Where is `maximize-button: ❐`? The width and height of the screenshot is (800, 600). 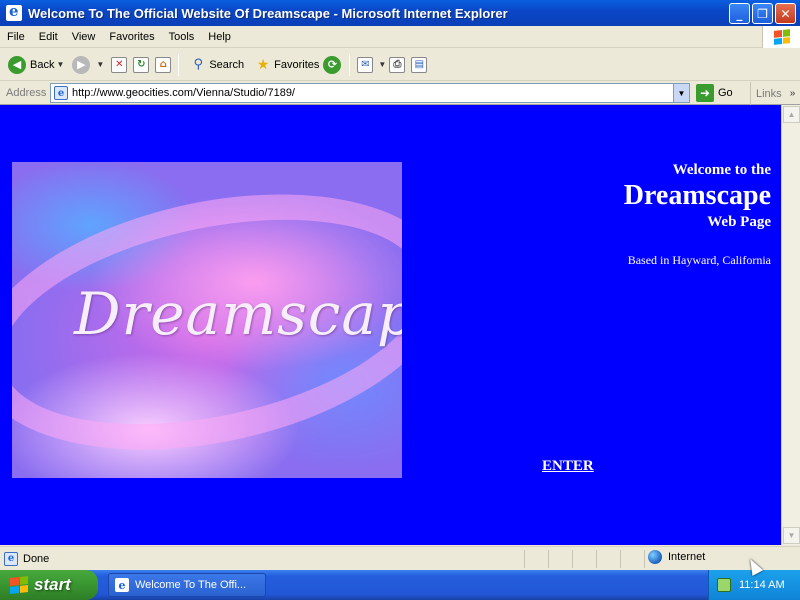
maximize-button: ❐ is located at coordinates (762, 13).